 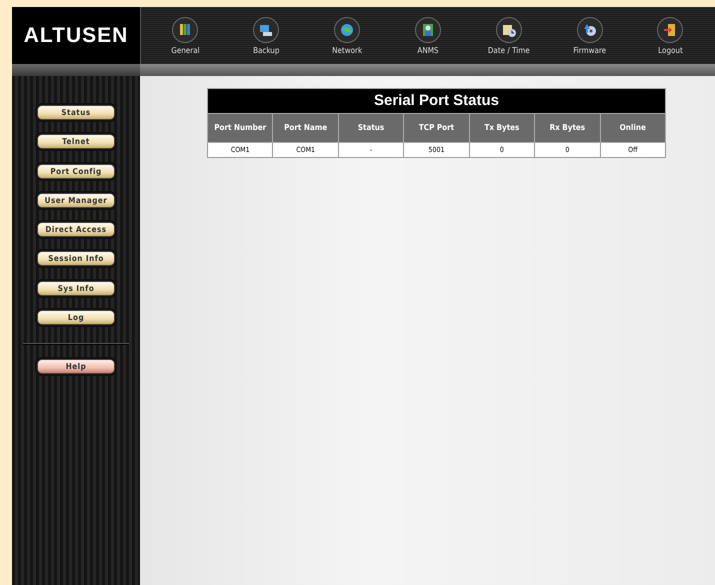 What do you see at coordinates (509, 29) in the screenshot?
I see `clock-icon` at bounding box center [509, 29].